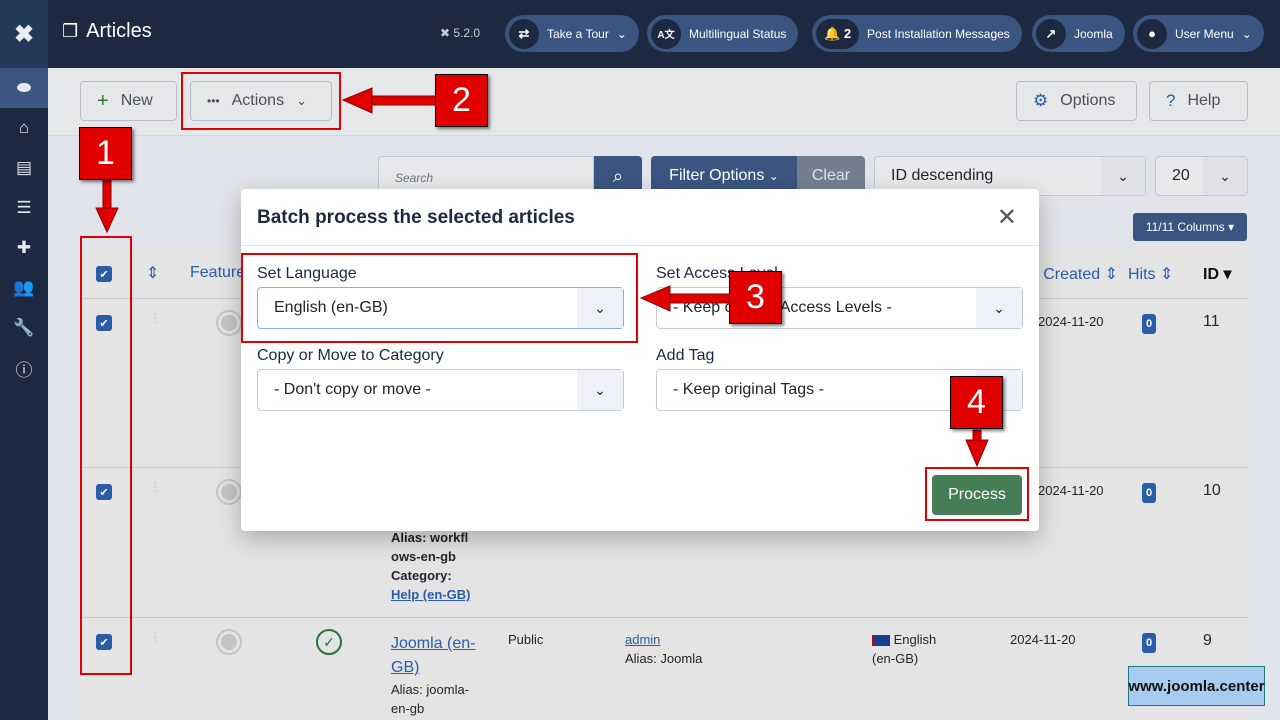 This screenshot has height=720, width=1280. Describe the element at coordinates (700, 298) in the screenshot. I see `arrow-3-shaft` at that location.